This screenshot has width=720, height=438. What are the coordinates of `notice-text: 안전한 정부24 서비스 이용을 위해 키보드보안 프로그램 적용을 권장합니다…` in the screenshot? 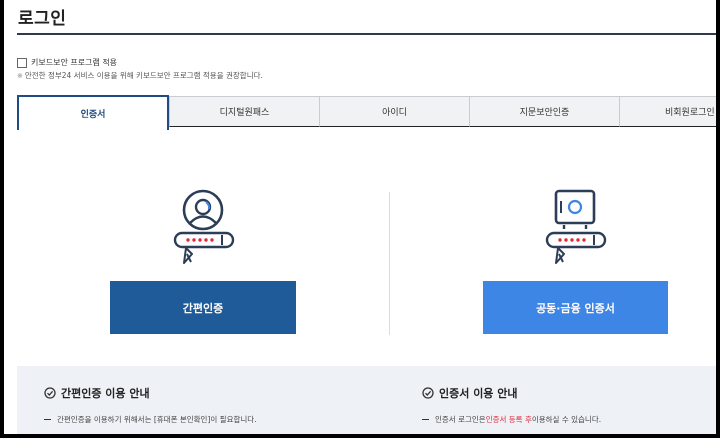 It's located at (143, 75).